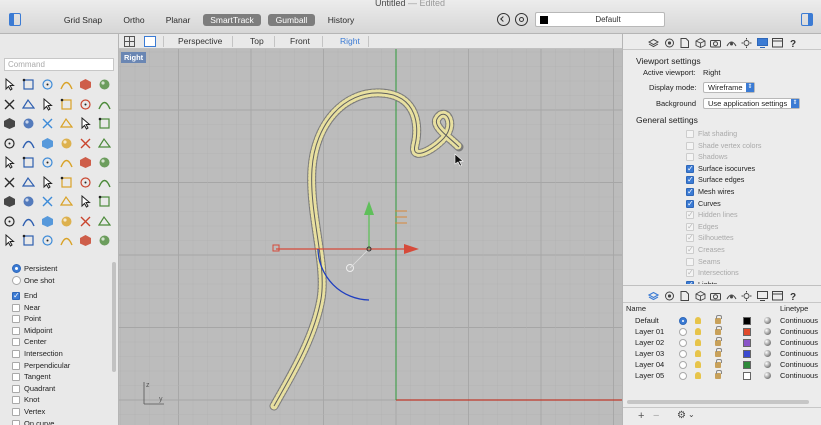  What do you see at coordinates (114, 317) in the screenshot?
I see `left-scrollbar` at bounding box center [114, 317].